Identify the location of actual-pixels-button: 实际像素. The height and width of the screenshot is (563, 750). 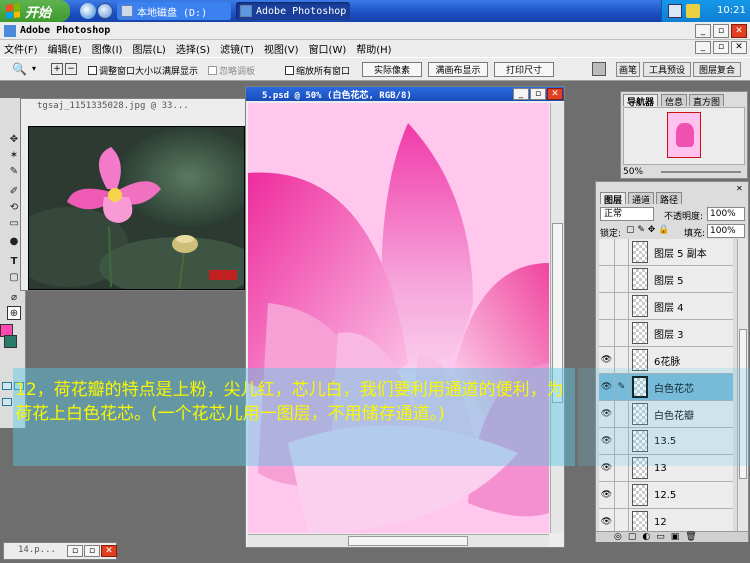
(392, 69).